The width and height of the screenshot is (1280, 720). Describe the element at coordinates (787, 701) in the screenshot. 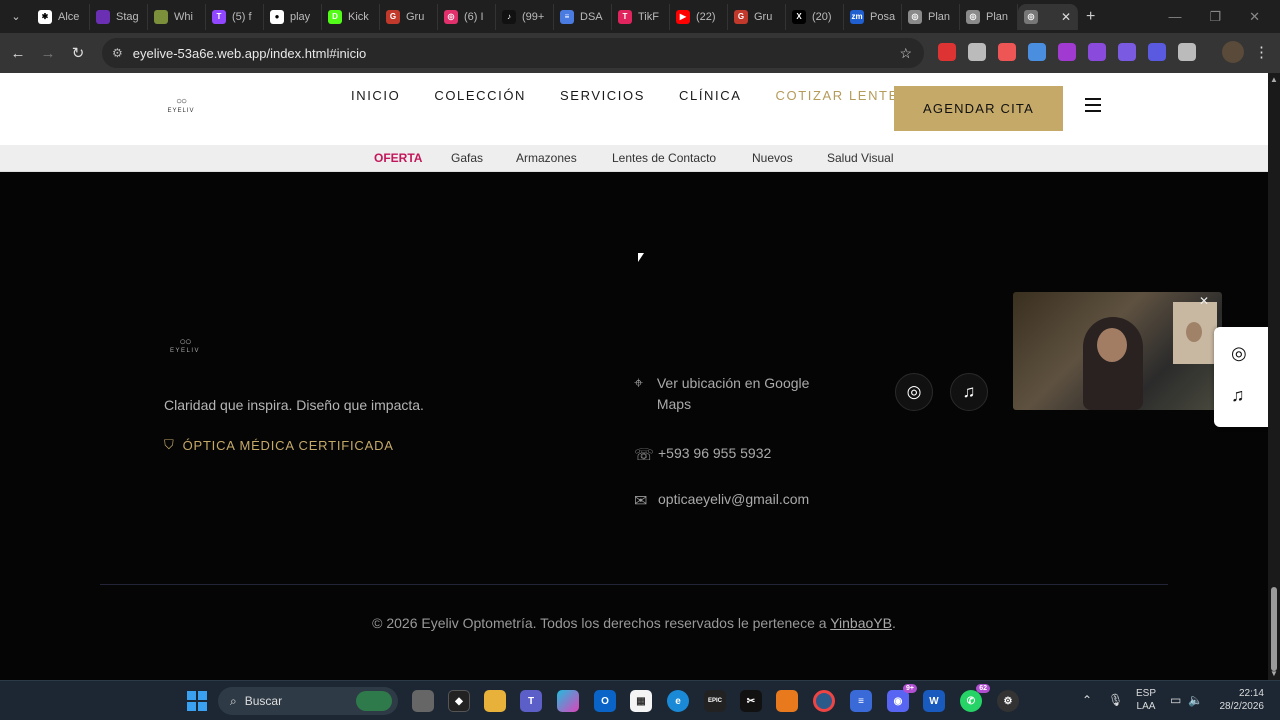

I see `fl-studio-icon` at that location.